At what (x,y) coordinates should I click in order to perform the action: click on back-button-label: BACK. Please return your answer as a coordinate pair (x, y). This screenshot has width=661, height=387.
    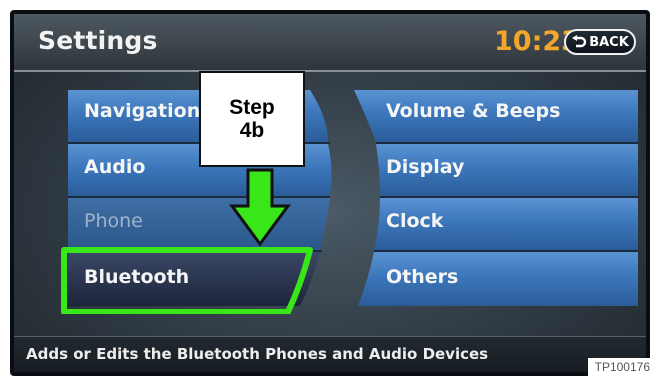
    Looking at the image, I should click on (609, 42).